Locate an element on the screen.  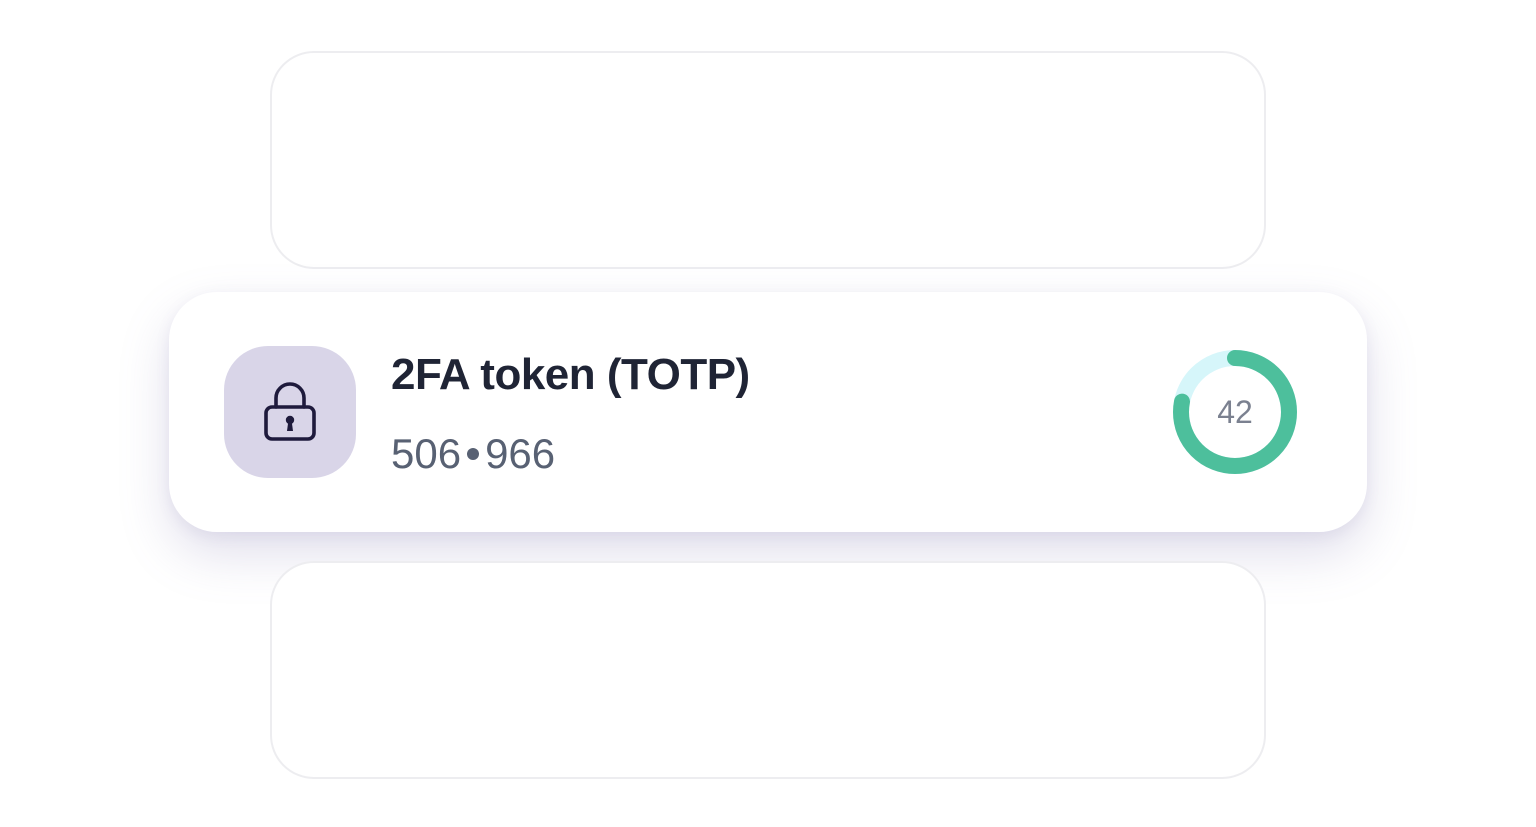
token-code-first-half: 506 is located at coordinates (426, 453).